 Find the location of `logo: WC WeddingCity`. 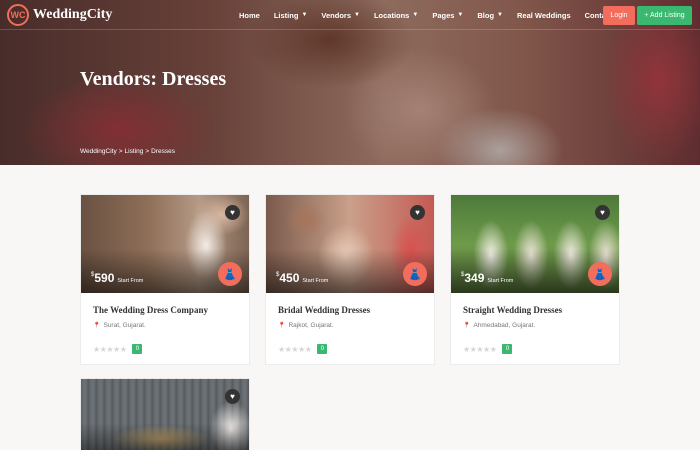

logo: WC WeddingCity is located at coordinates (59, 15).